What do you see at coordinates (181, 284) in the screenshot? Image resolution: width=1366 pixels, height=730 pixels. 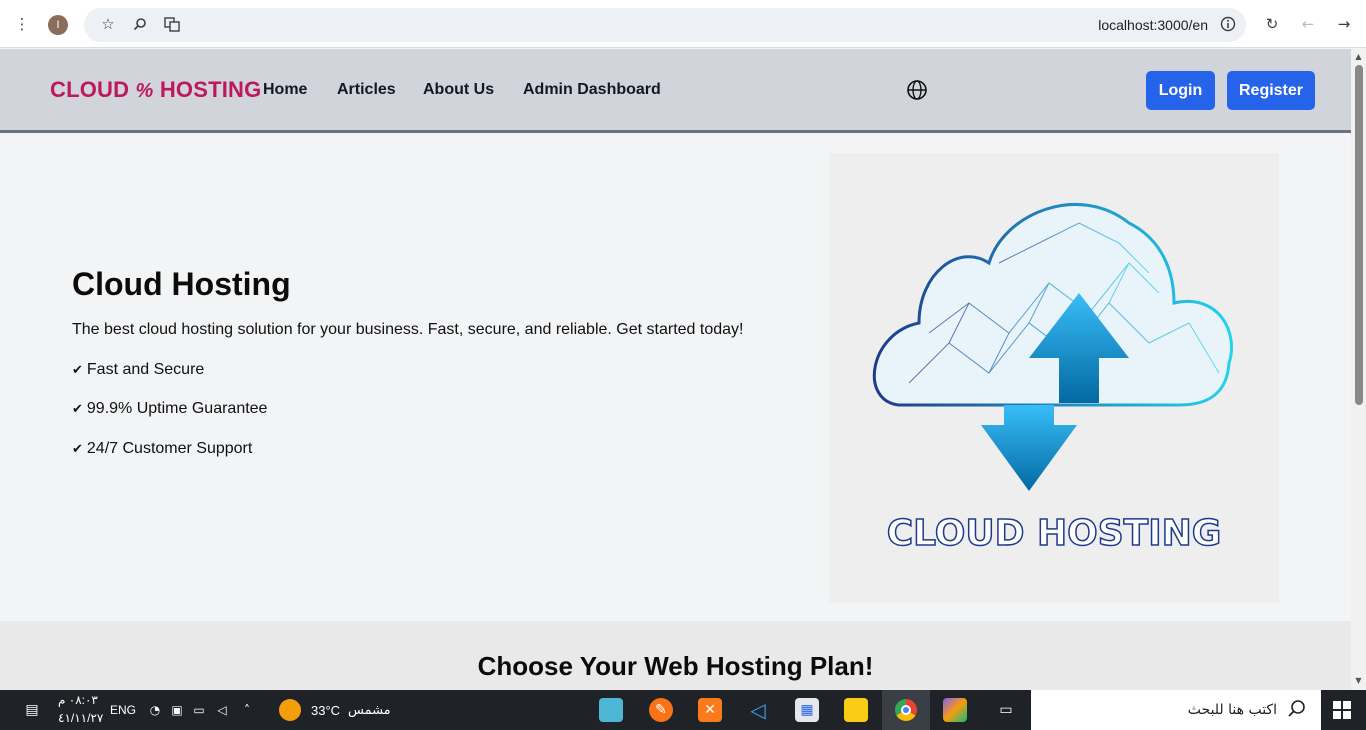 I see `hero-title: Cloud Hosting` at bounding box center [181, 284].